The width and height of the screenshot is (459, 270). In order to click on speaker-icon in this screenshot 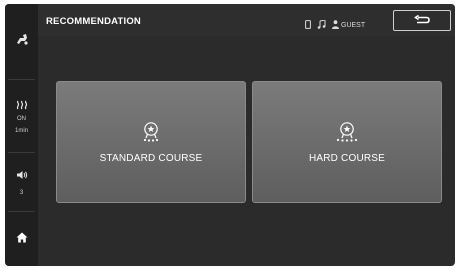, I will do `click(22, 176)`.